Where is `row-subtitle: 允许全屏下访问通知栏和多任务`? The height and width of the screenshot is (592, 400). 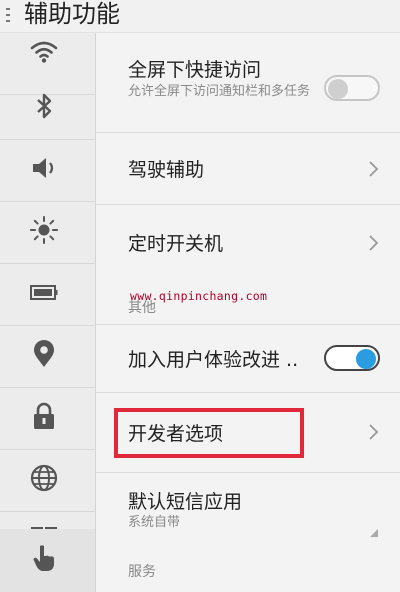 row-subtitle: 允许全屏下访问通知栏和多任务 is located at coordinates (219, 91).